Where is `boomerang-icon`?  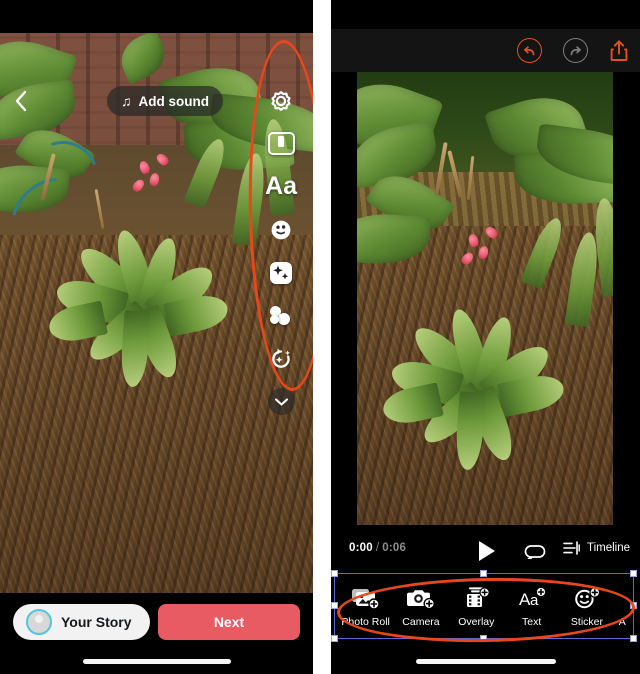 boomerang-icon is located at coordinates (281, 143).